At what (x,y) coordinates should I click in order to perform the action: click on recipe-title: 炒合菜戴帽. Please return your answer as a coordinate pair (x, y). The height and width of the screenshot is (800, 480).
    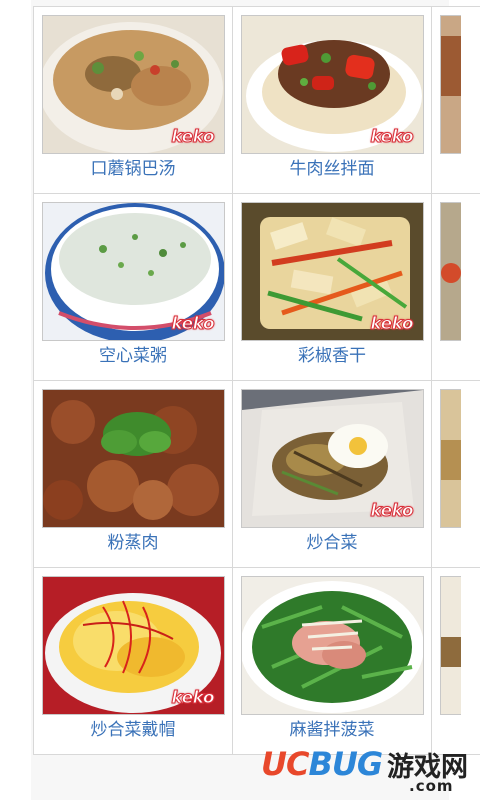
    Looking at the image, I should click on (133, 730).